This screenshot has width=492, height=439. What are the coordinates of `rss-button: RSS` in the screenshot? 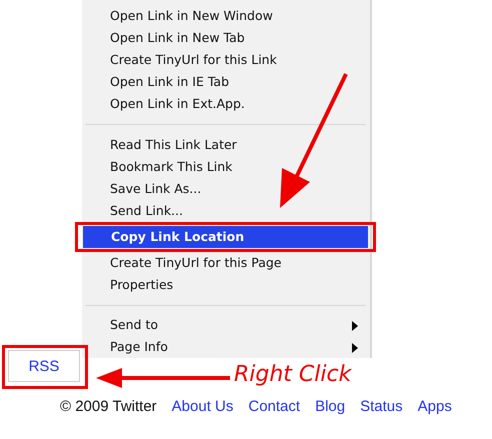 It's located at (44, 366).